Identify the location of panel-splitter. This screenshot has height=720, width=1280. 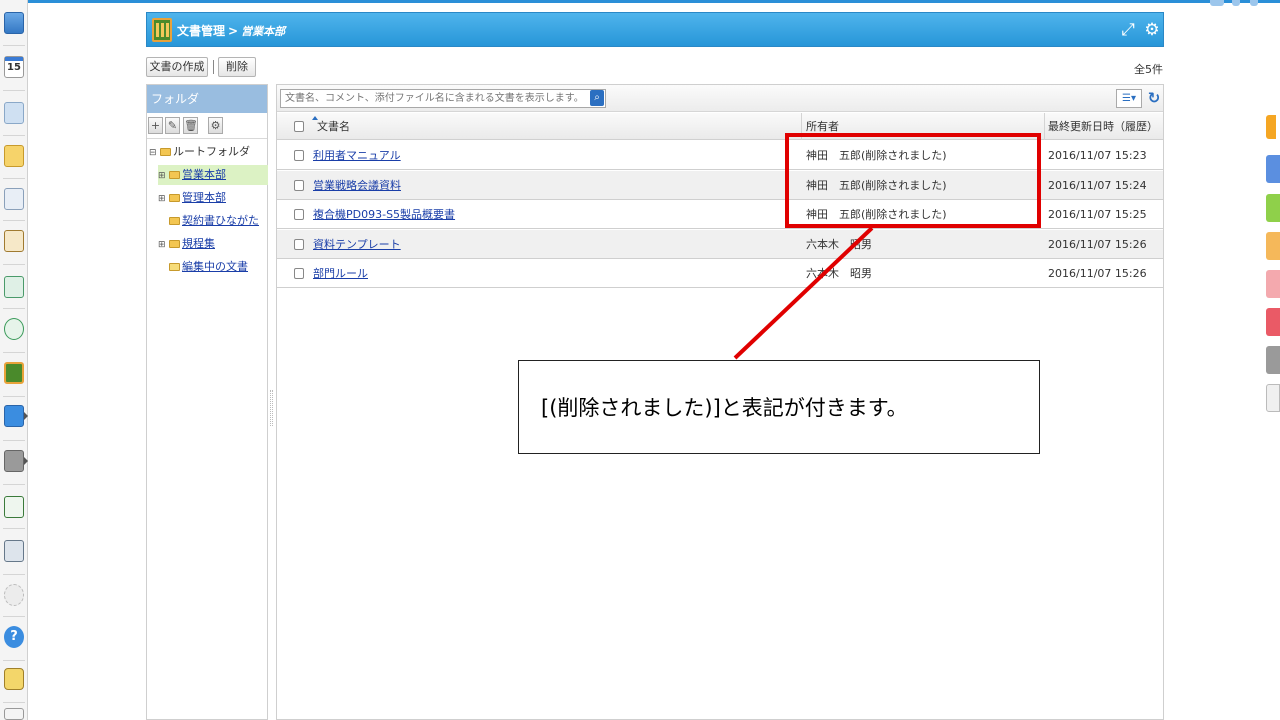
(271, 408).